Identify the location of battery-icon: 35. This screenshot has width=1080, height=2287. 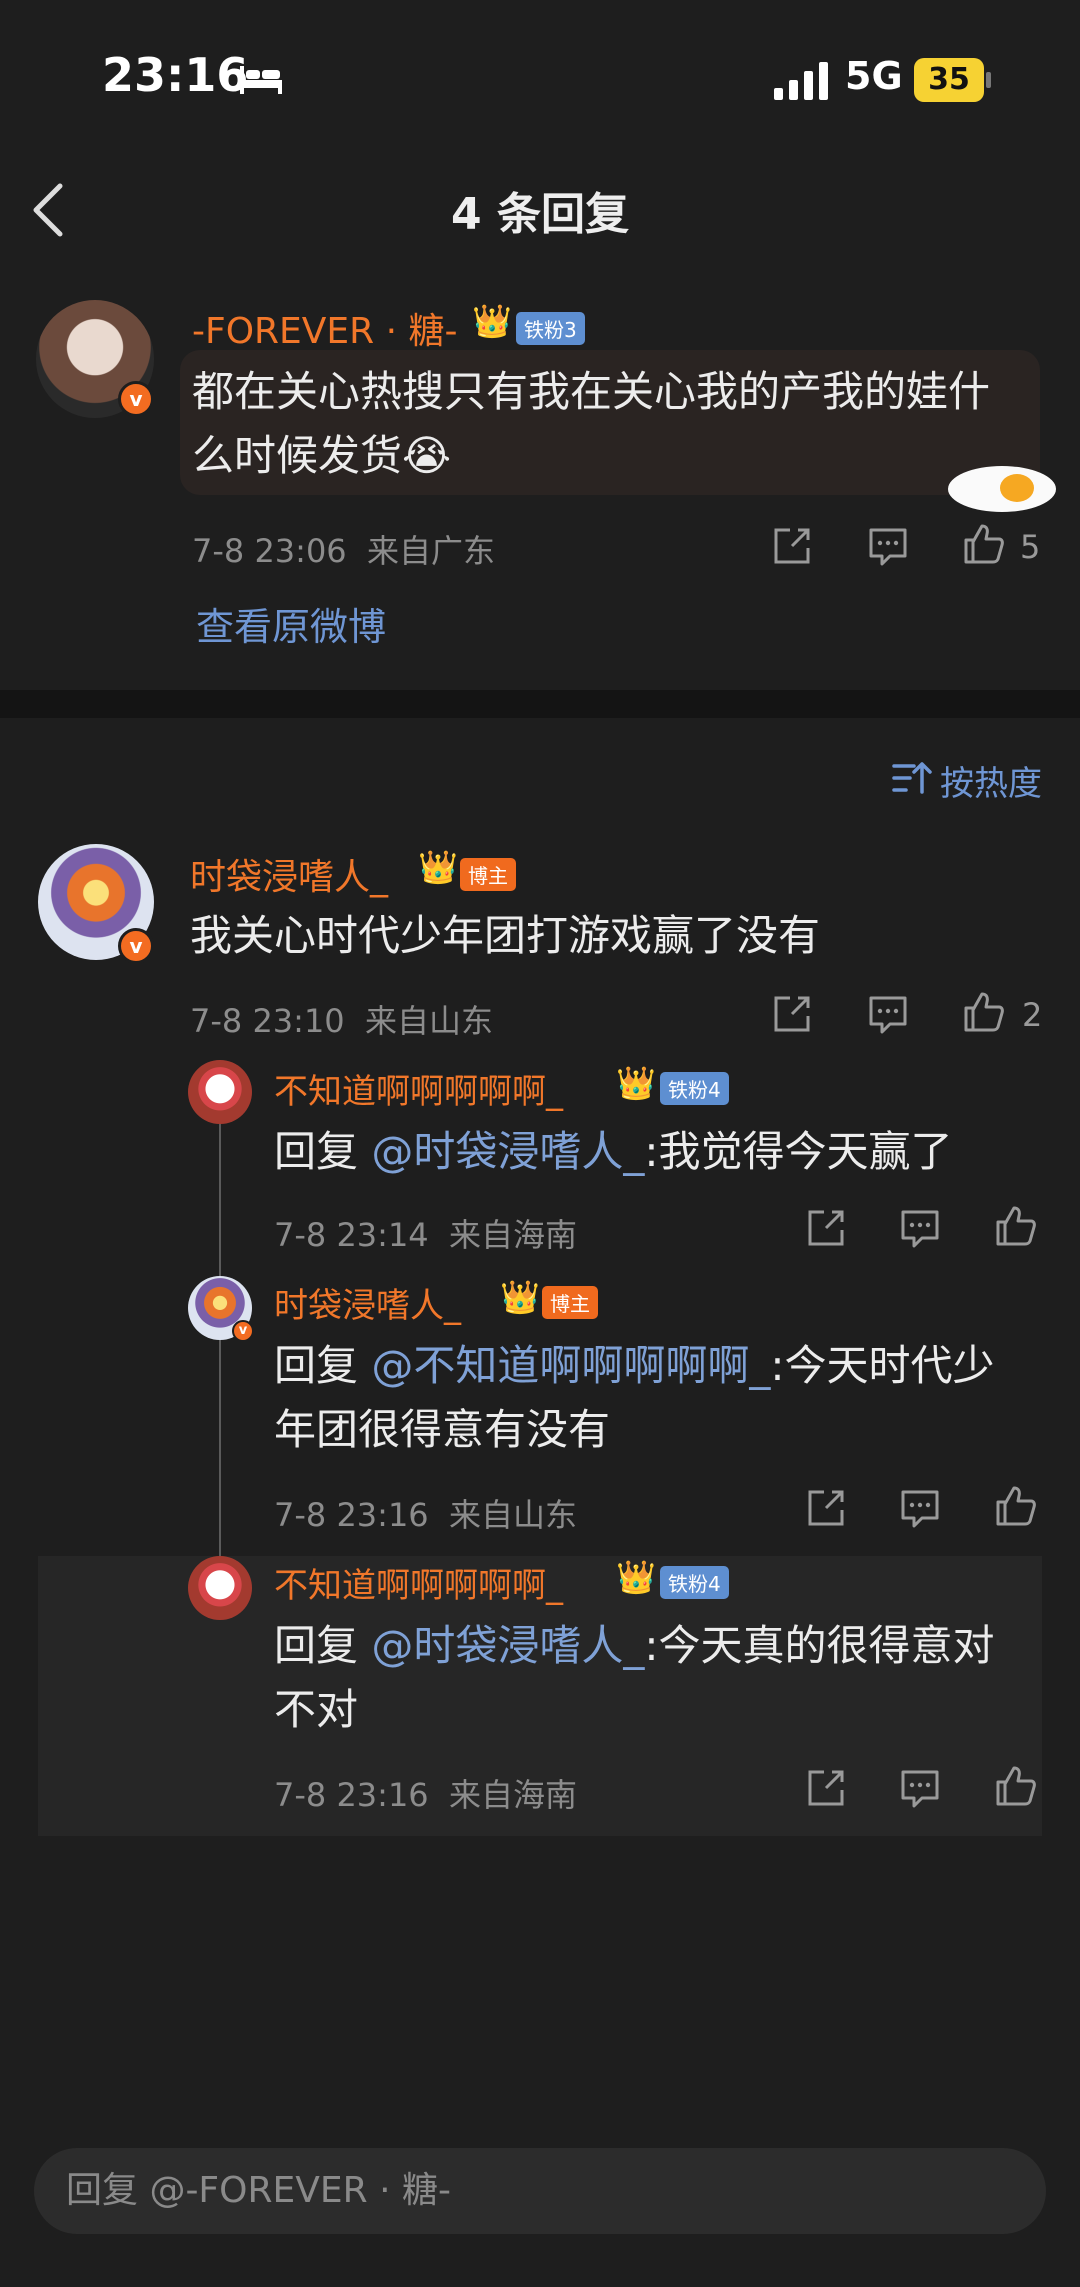
(949, 80).